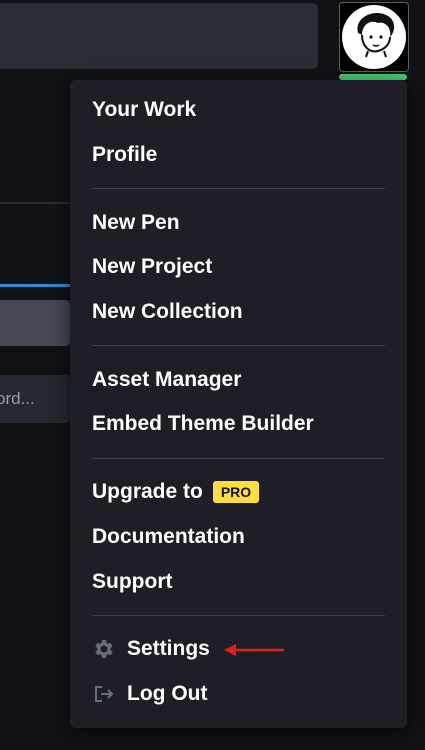  I want to click on avatar-drawing-icon, so click(376, 35).